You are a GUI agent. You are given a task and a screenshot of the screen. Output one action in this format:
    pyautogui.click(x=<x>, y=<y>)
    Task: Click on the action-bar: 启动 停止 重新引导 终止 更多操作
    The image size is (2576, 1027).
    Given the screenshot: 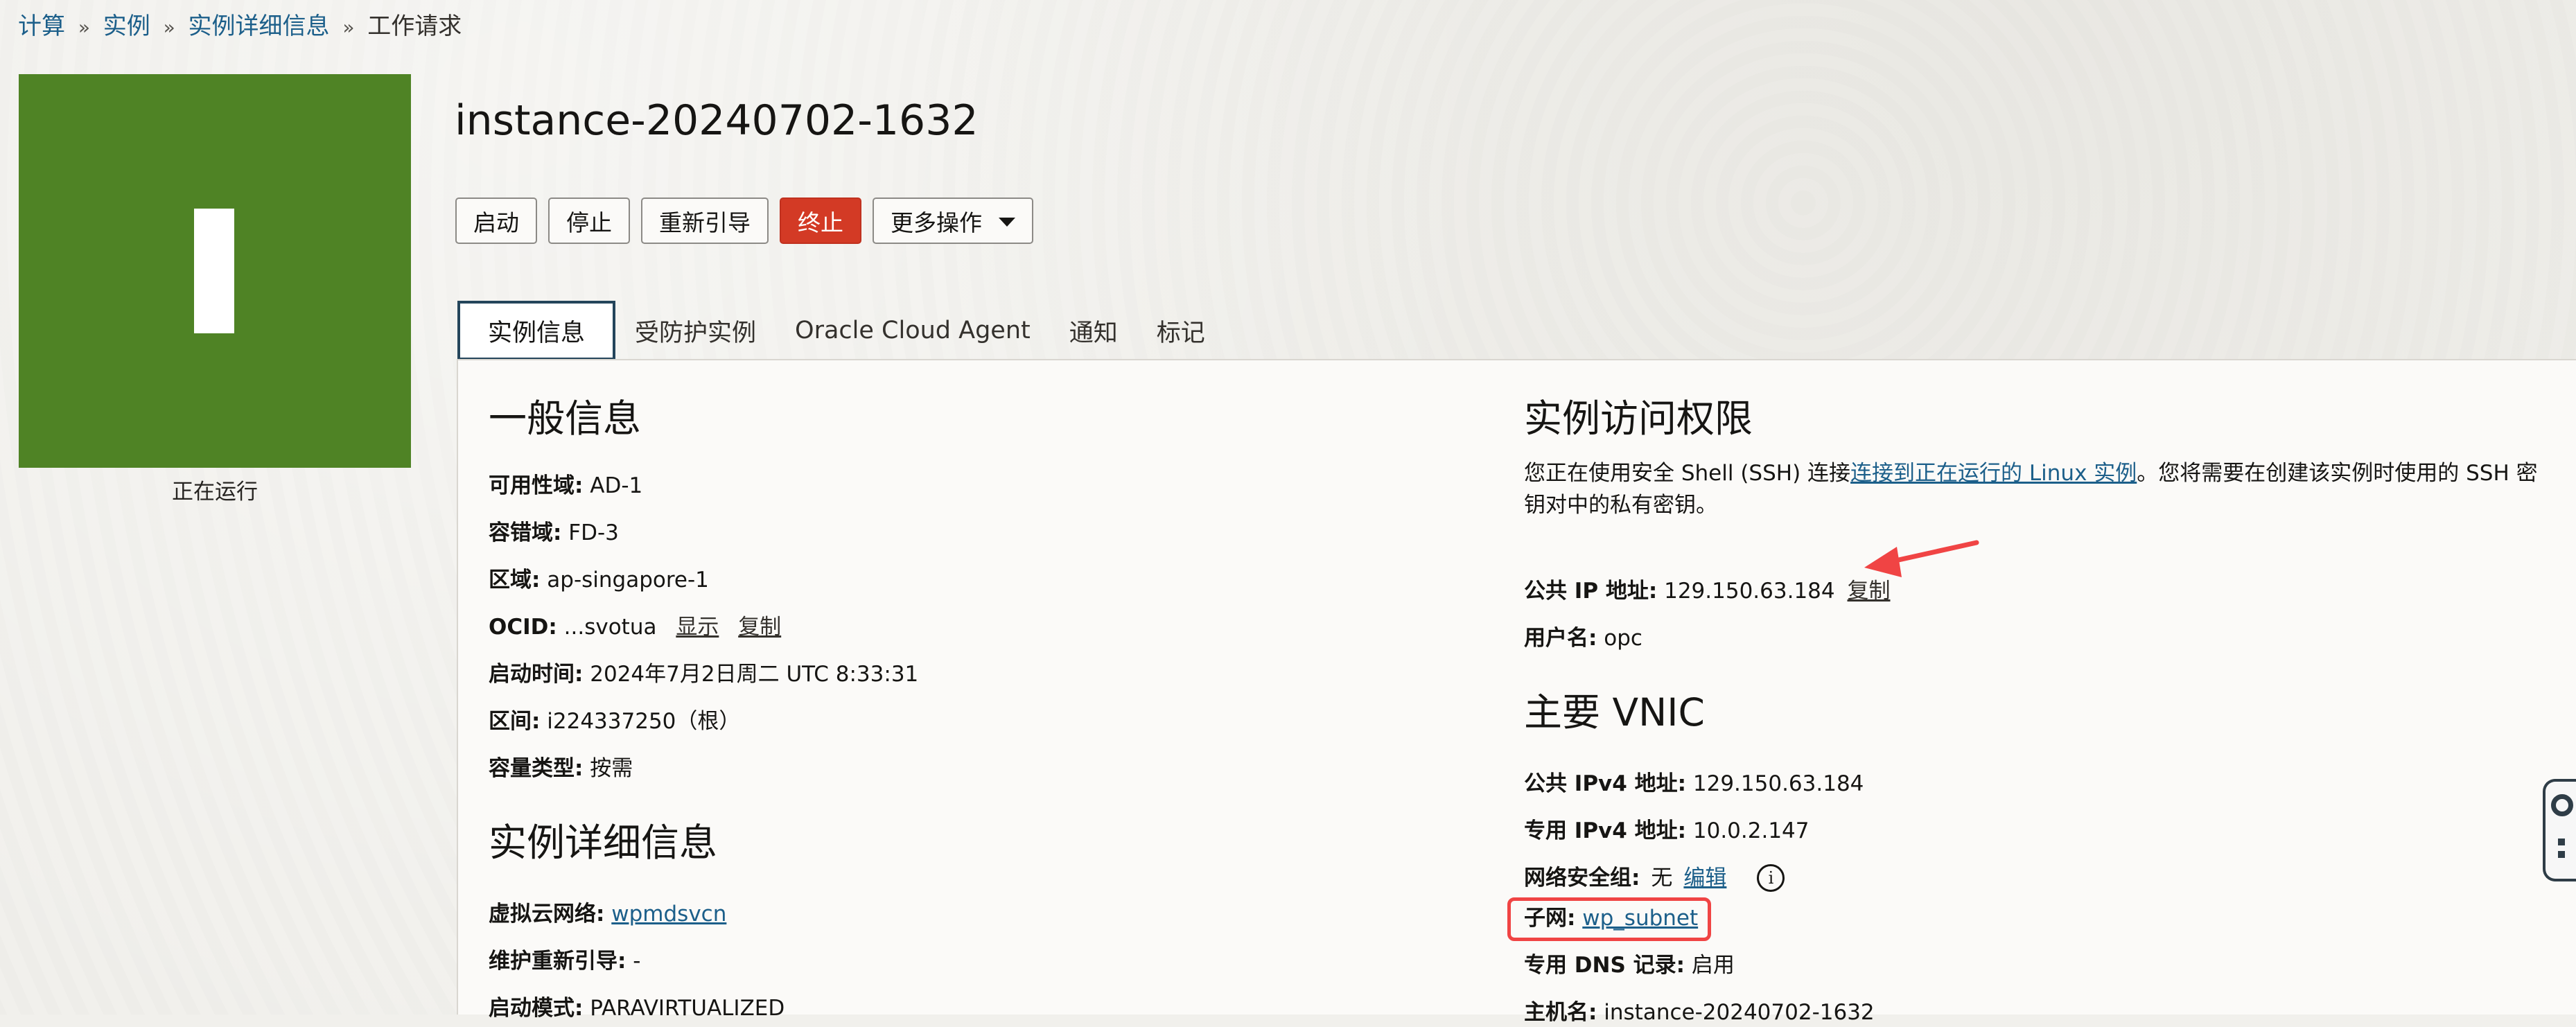 What is the action you would take?
    pyautogui.click(x=744, y=221)
    